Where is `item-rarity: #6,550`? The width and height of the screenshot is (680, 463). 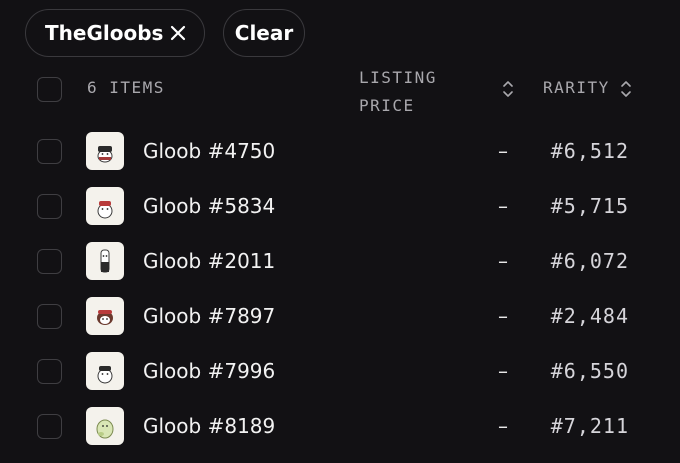 item-rarity: #6,550 is located at coordinates (589, 371).